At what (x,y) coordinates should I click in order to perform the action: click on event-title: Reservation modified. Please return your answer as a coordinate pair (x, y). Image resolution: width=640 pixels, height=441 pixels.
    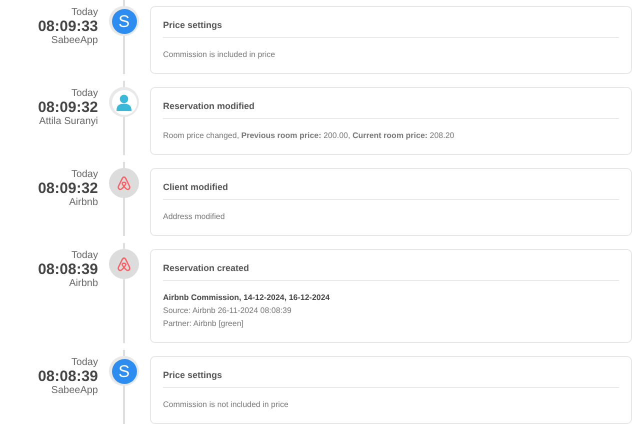
    Looking at the image, I should click on (391, 109).